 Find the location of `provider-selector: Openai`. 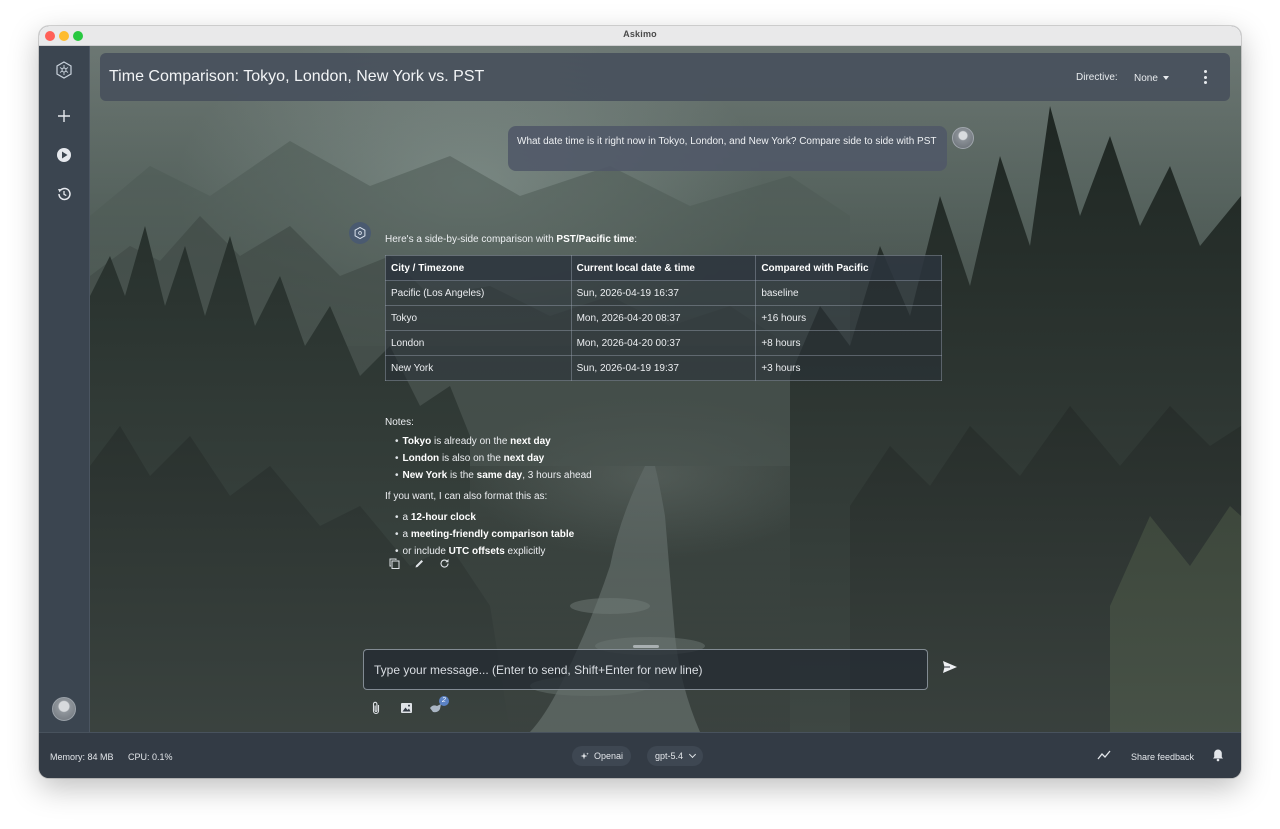

provider-selector: Openai is located at coordinates (602, 756).